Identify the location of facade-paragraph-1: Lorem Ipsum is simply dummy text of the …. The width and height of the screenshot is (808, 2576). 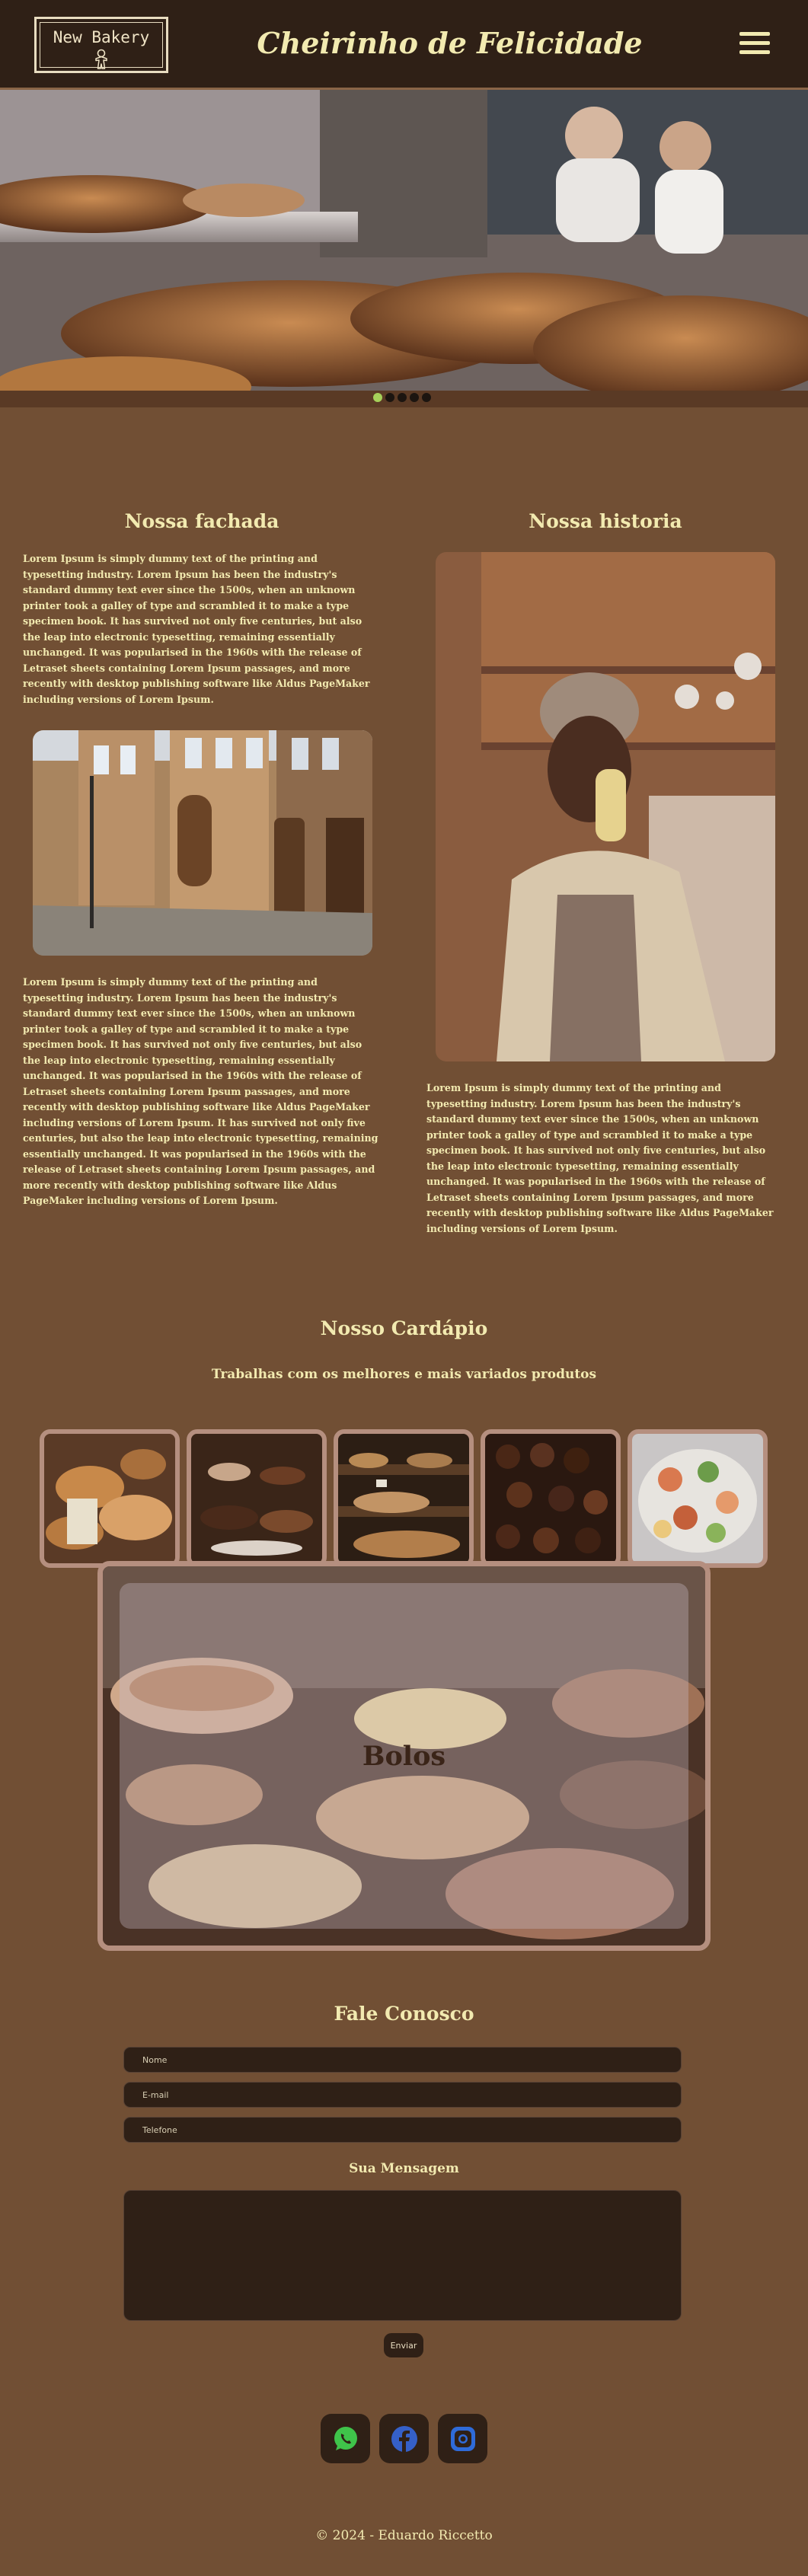
(196, 629).